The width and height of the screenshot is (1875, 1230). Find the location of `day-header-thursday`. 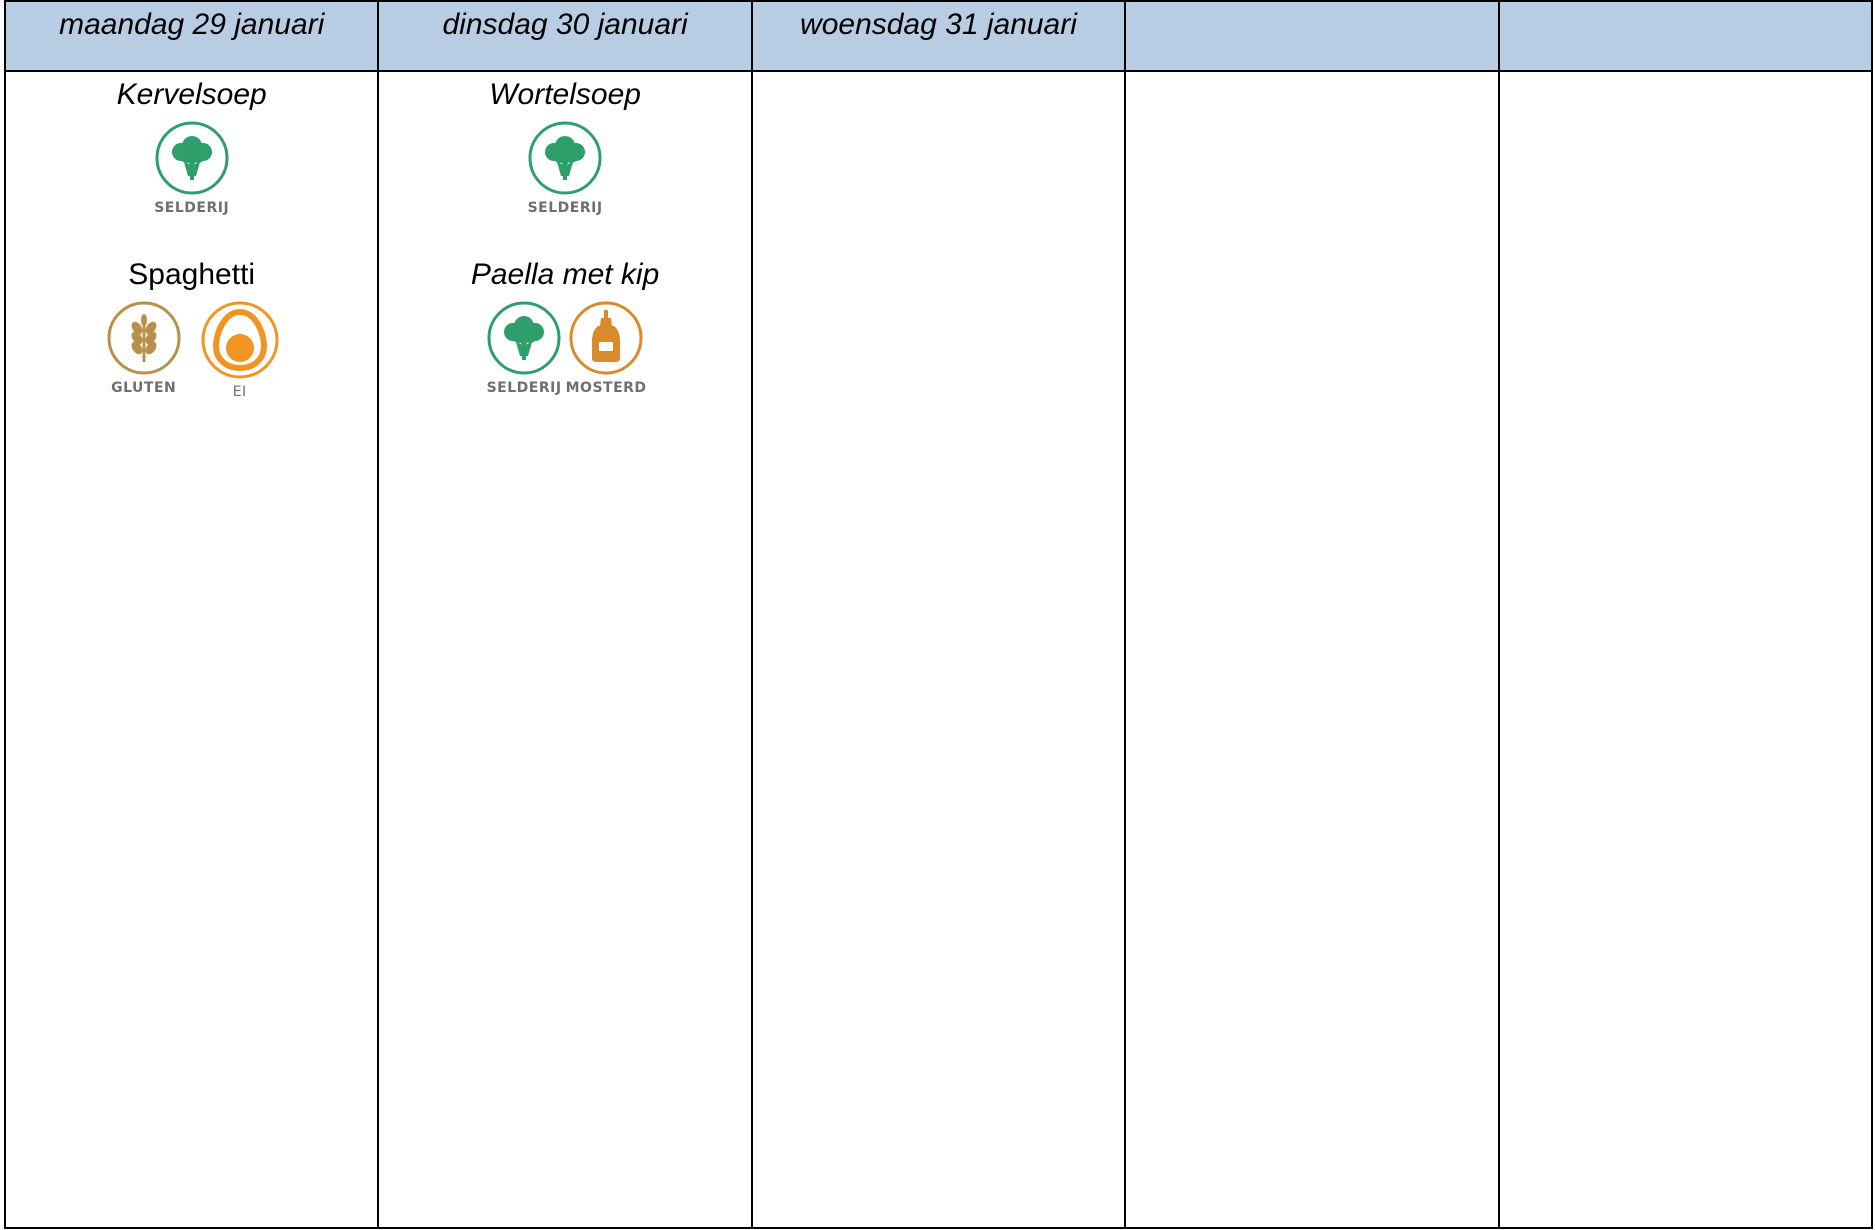

day-header-thursday is located at coordinates (1312, 36).